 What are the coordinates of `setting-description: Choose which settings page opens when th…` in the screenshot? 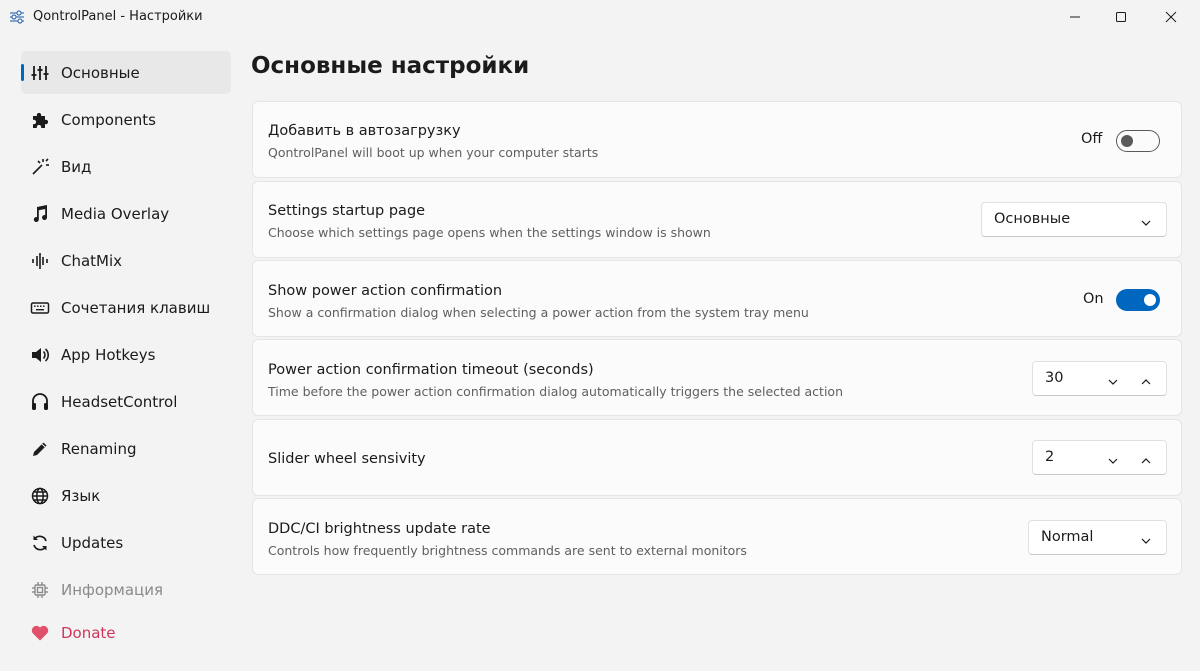 It's located at (489, 232).